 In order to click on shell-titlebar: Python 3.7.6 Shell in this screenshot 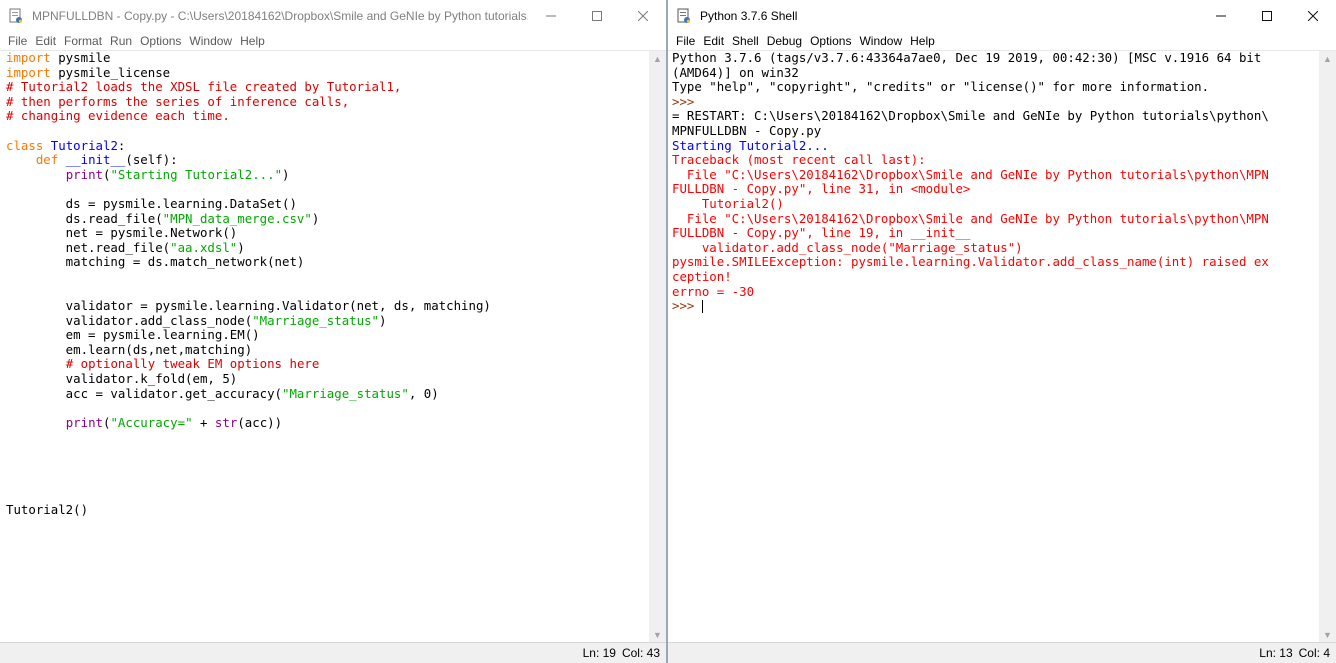, I will do `click(1002, 16)`.